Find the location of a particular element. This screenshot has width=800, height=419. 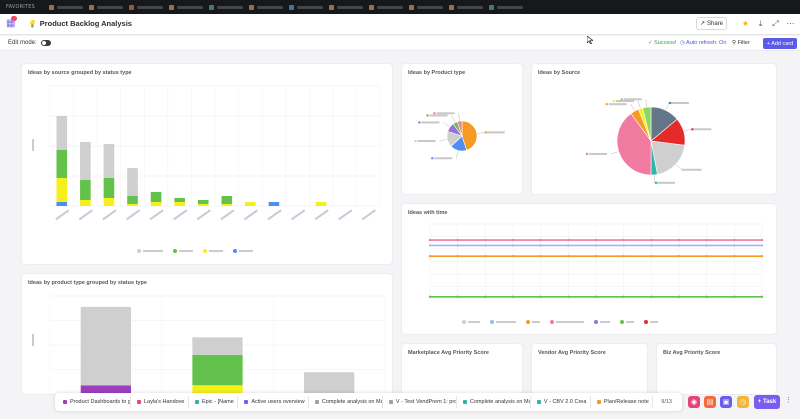

legend-item-purple is located at coordinates (602, 322).